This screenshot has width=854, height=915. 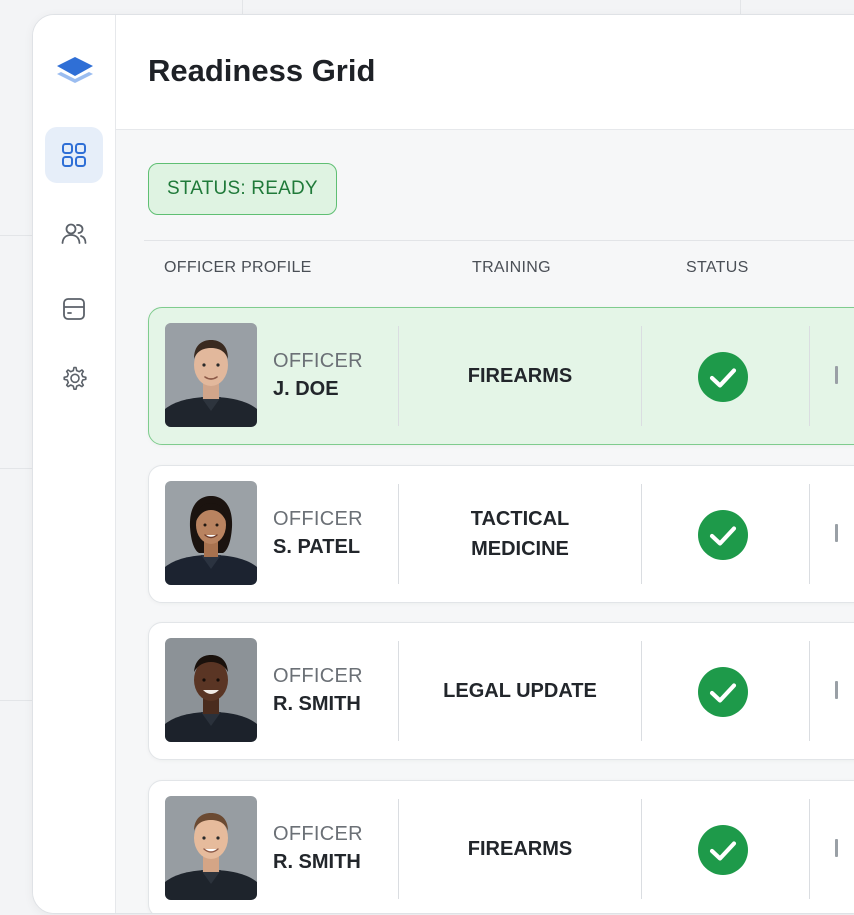 I want to click on page-title: Readiness Grid, so click(x=262, y=70).